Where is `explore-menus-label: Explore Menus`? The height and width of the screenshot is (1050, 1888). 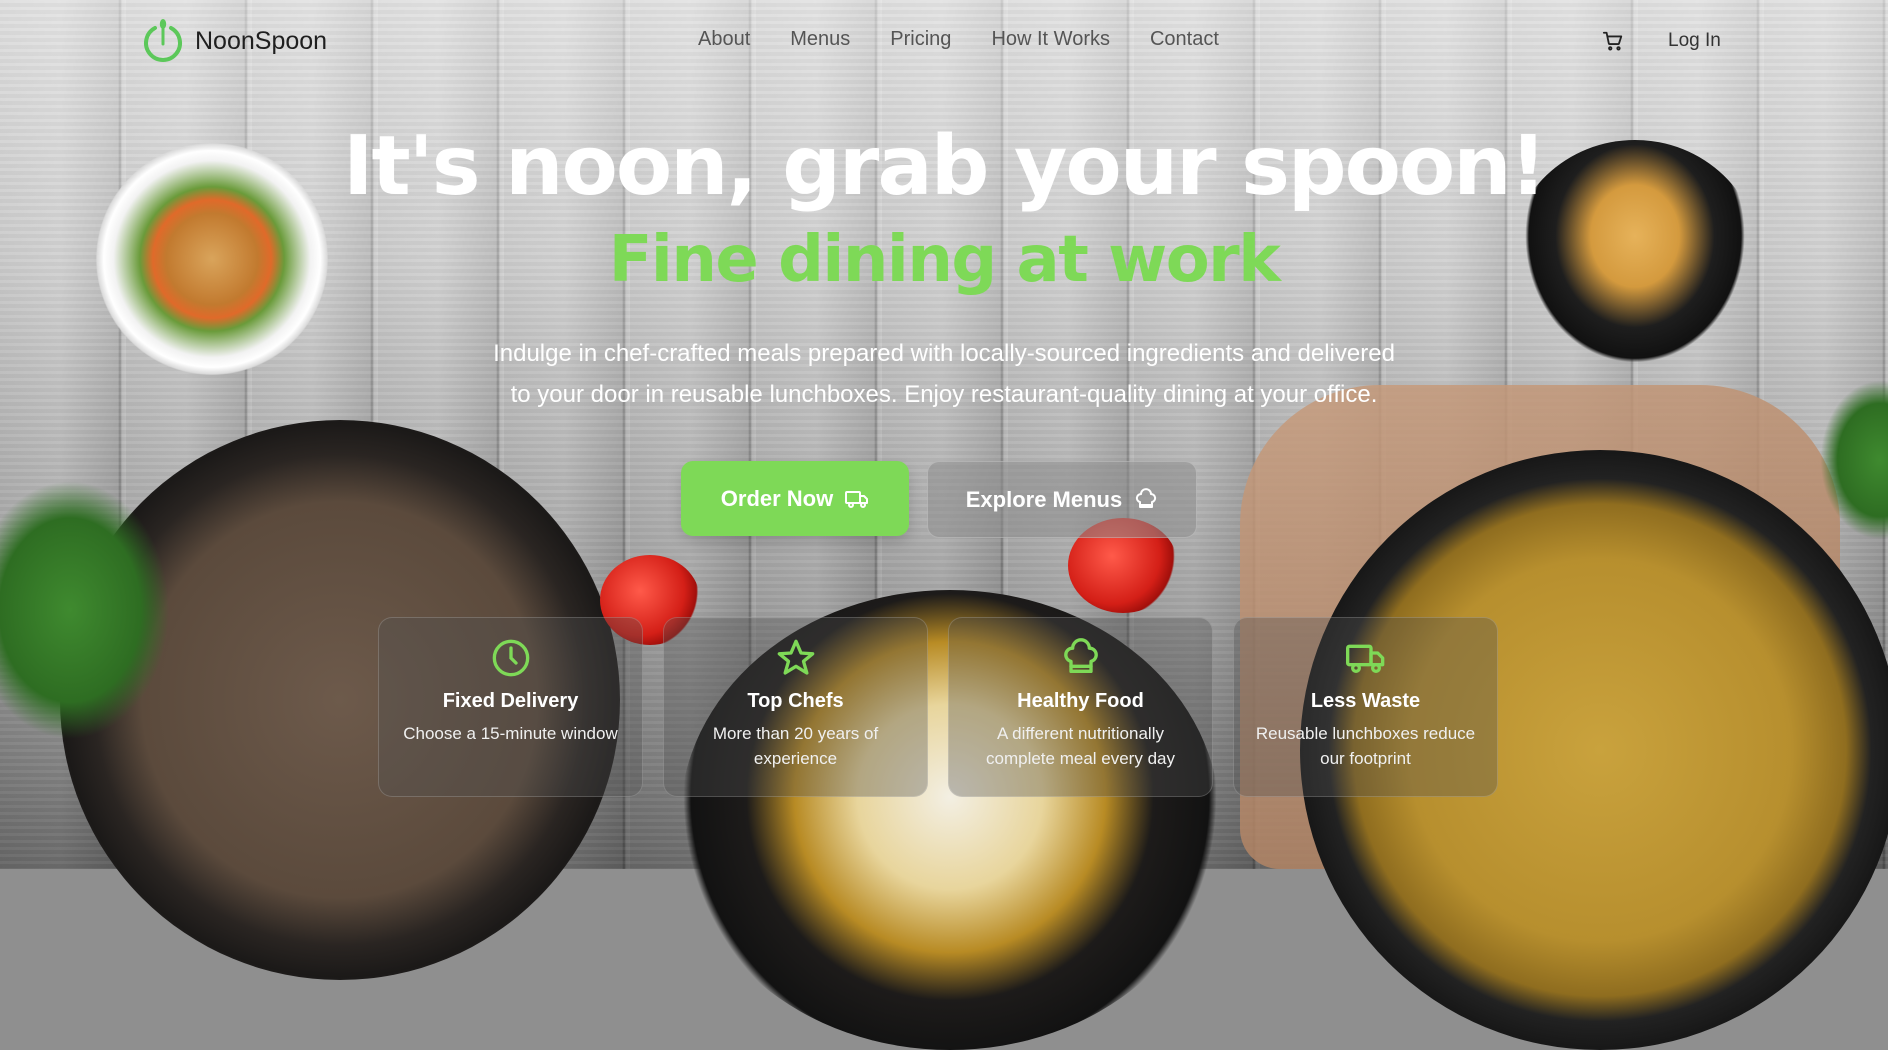 explore-menus-label: Explore Menus is located at coordinates (1044, 499).